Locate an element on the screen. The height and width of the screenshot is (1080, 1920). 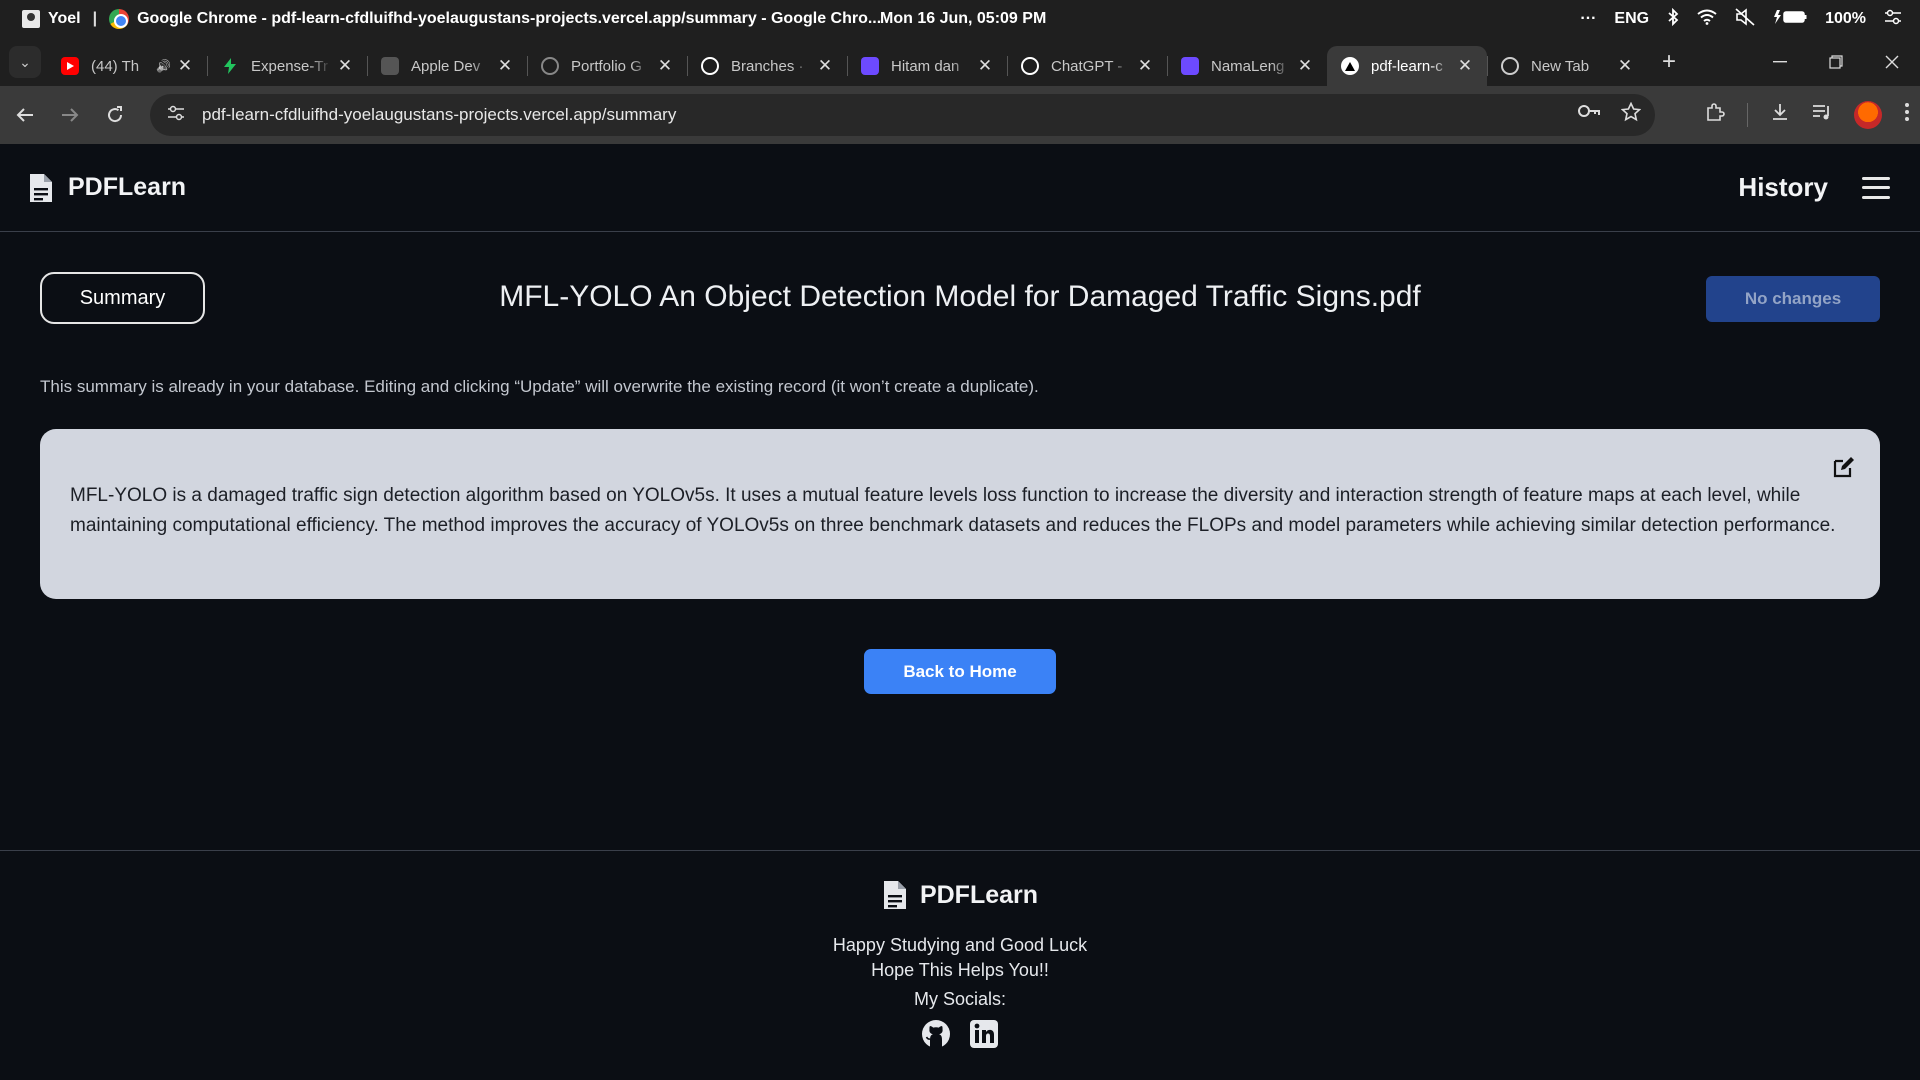
document-icon is located at coordinates (895, 895).